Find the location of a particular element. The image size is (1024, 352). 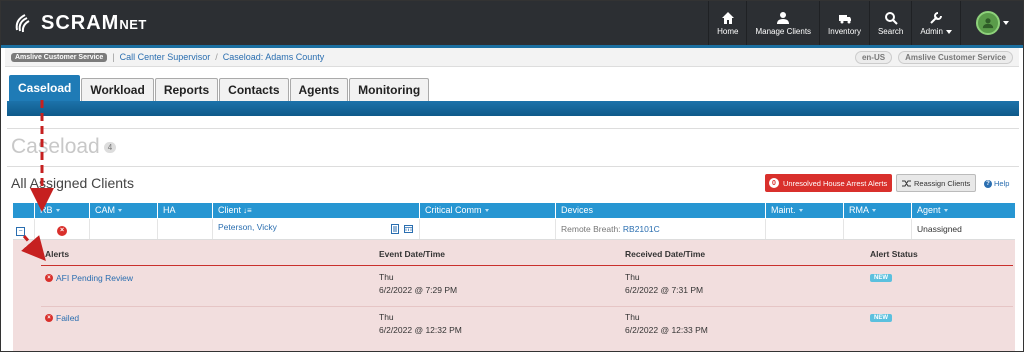

column-client: Client ↓≡ is located at coordinates (316, 210).